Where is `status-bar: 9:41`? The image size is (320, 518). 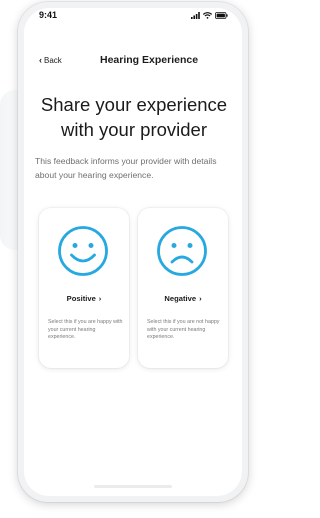
status-bar: 9:41 is located at coordinates (133, 20).